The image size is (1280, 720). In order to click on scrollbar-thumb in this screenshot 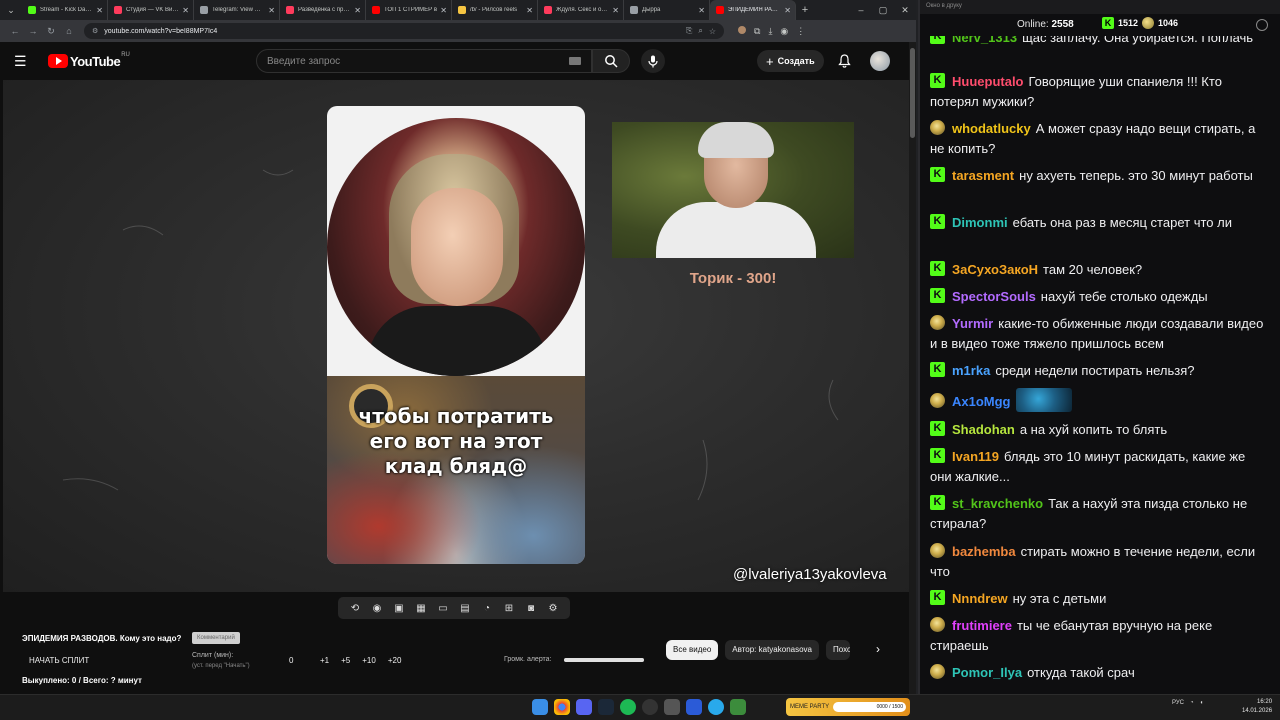, I will do `click(912, 93)`.